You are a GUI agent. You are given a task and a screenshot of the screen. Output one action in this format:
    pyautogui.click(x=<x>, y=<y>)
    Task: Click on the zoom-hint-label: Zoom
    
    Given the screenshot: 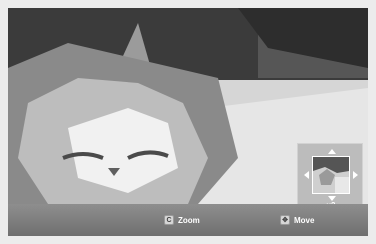 What is the action you would take?
    pyautogui.click(x=189, y=220)
    